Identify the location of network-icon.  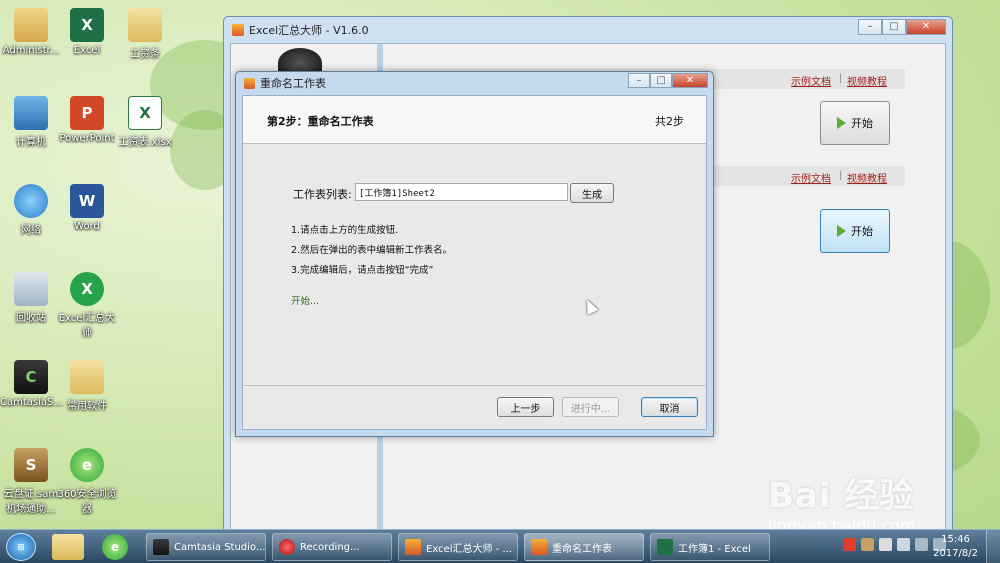
(31, 201).